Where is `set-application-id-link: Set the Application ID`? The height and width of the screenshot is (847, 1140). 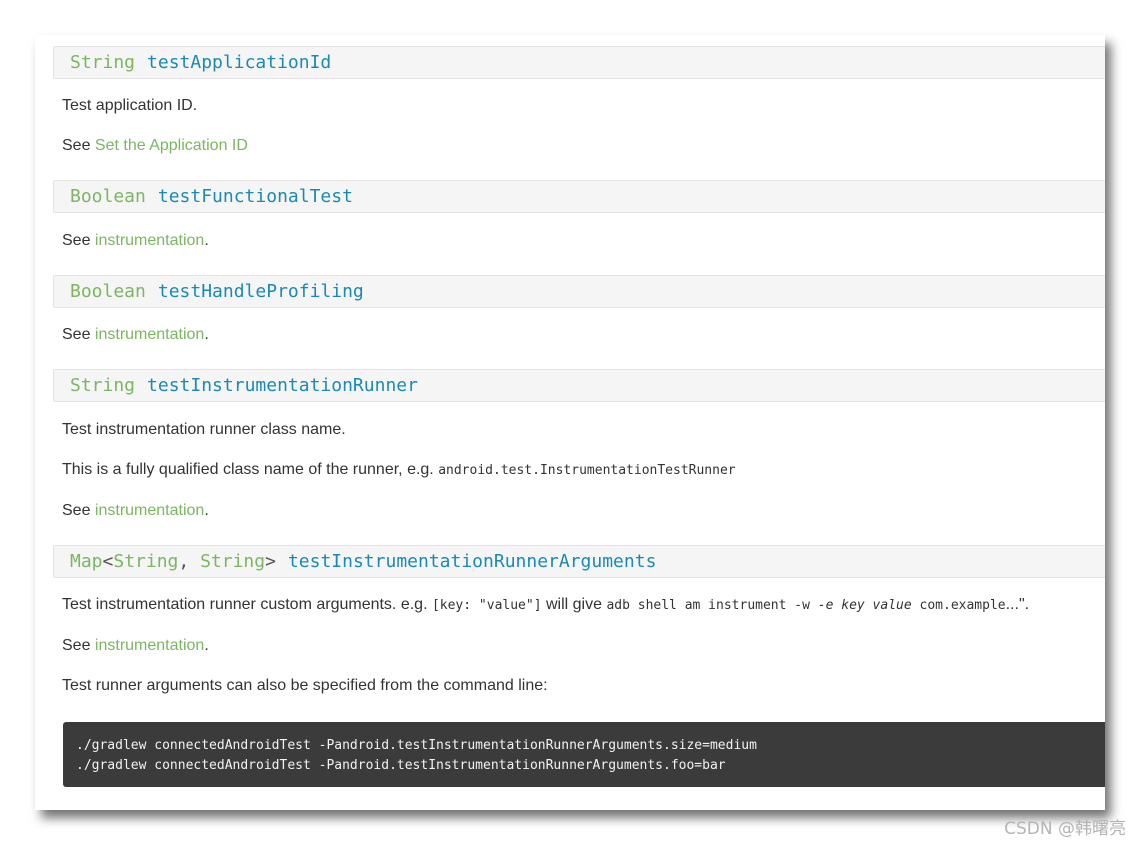
set-application-id-link: Set the Application ID is located at coordinates (171, 145).